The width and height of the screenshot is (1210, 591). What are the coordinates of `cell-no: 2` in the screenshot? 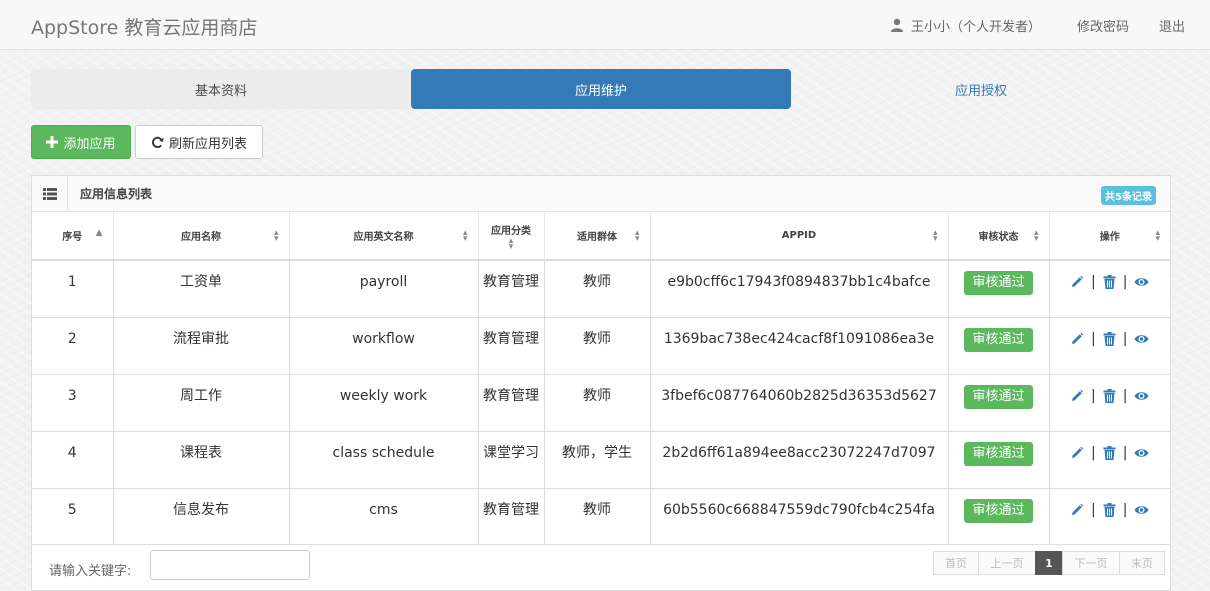 It's located at (72, 345).